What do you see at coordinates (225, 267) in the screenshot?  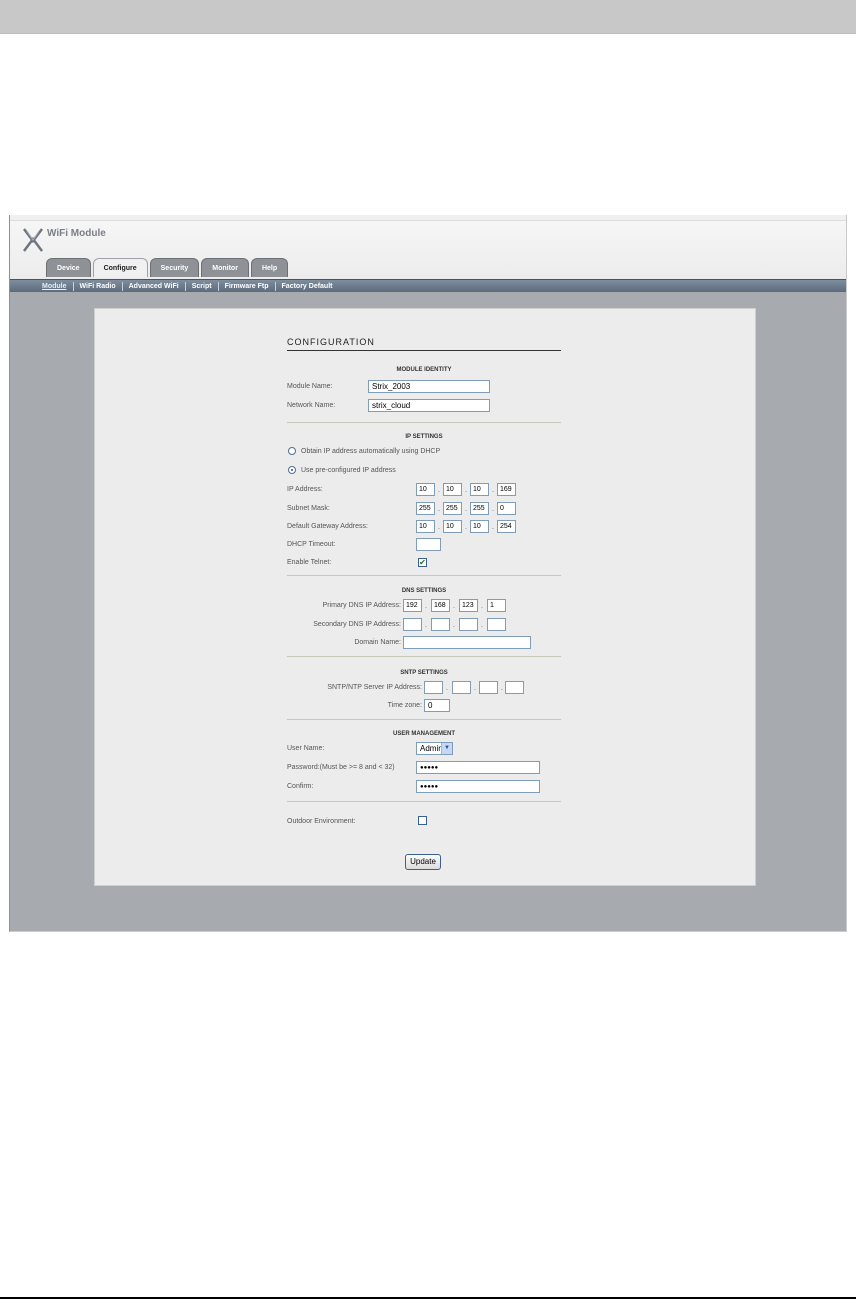 I see `tab-monitor: Monitor` at bounding box center [225, 267].